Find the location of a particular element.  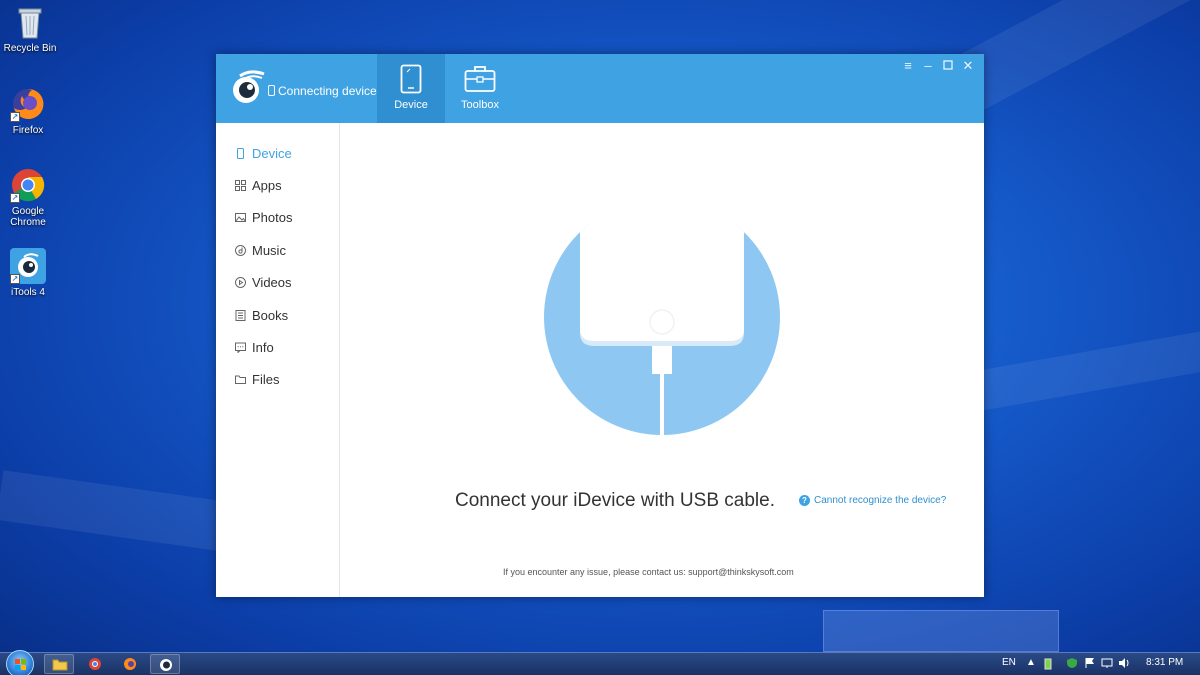

sidebar-item-videos: Videos is located at coordinates (277, 283).